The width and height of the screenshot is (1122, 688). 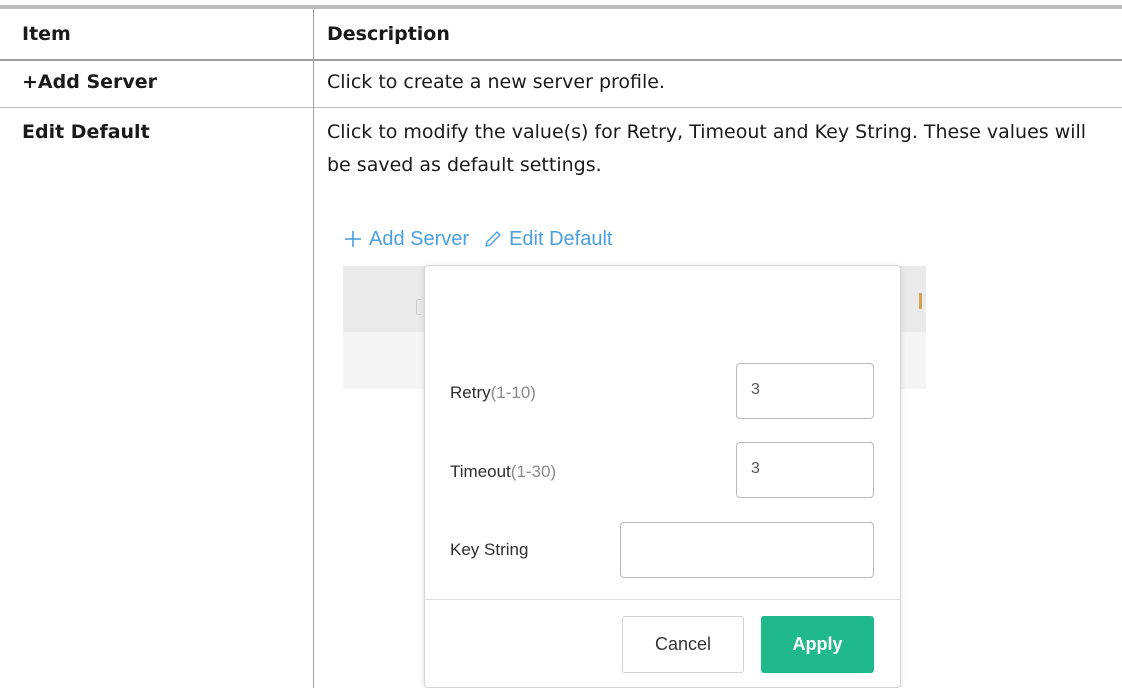 What do you see at coordinates (747, 550) in the screenshot?
I see `key-string-input` at bounding box center [747, 550].